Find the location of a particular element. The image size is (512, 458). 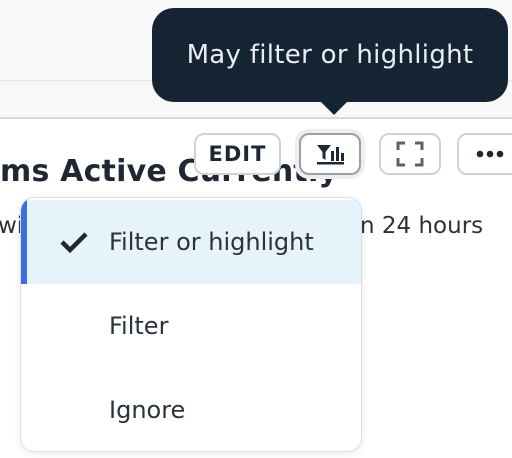

menu-item-filter-or-highlight: Filter or highlight is located at coordinates (191, 242).